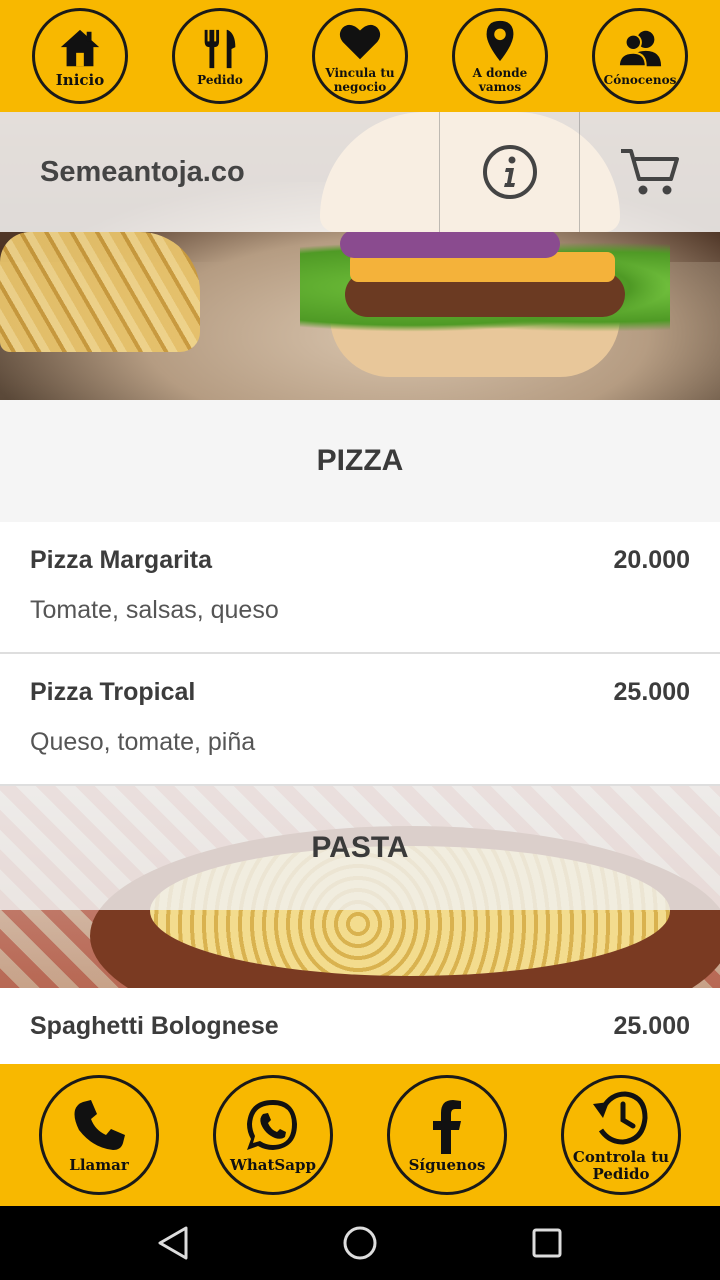  I want to click on home-circle-icon, so click(360, 1243).